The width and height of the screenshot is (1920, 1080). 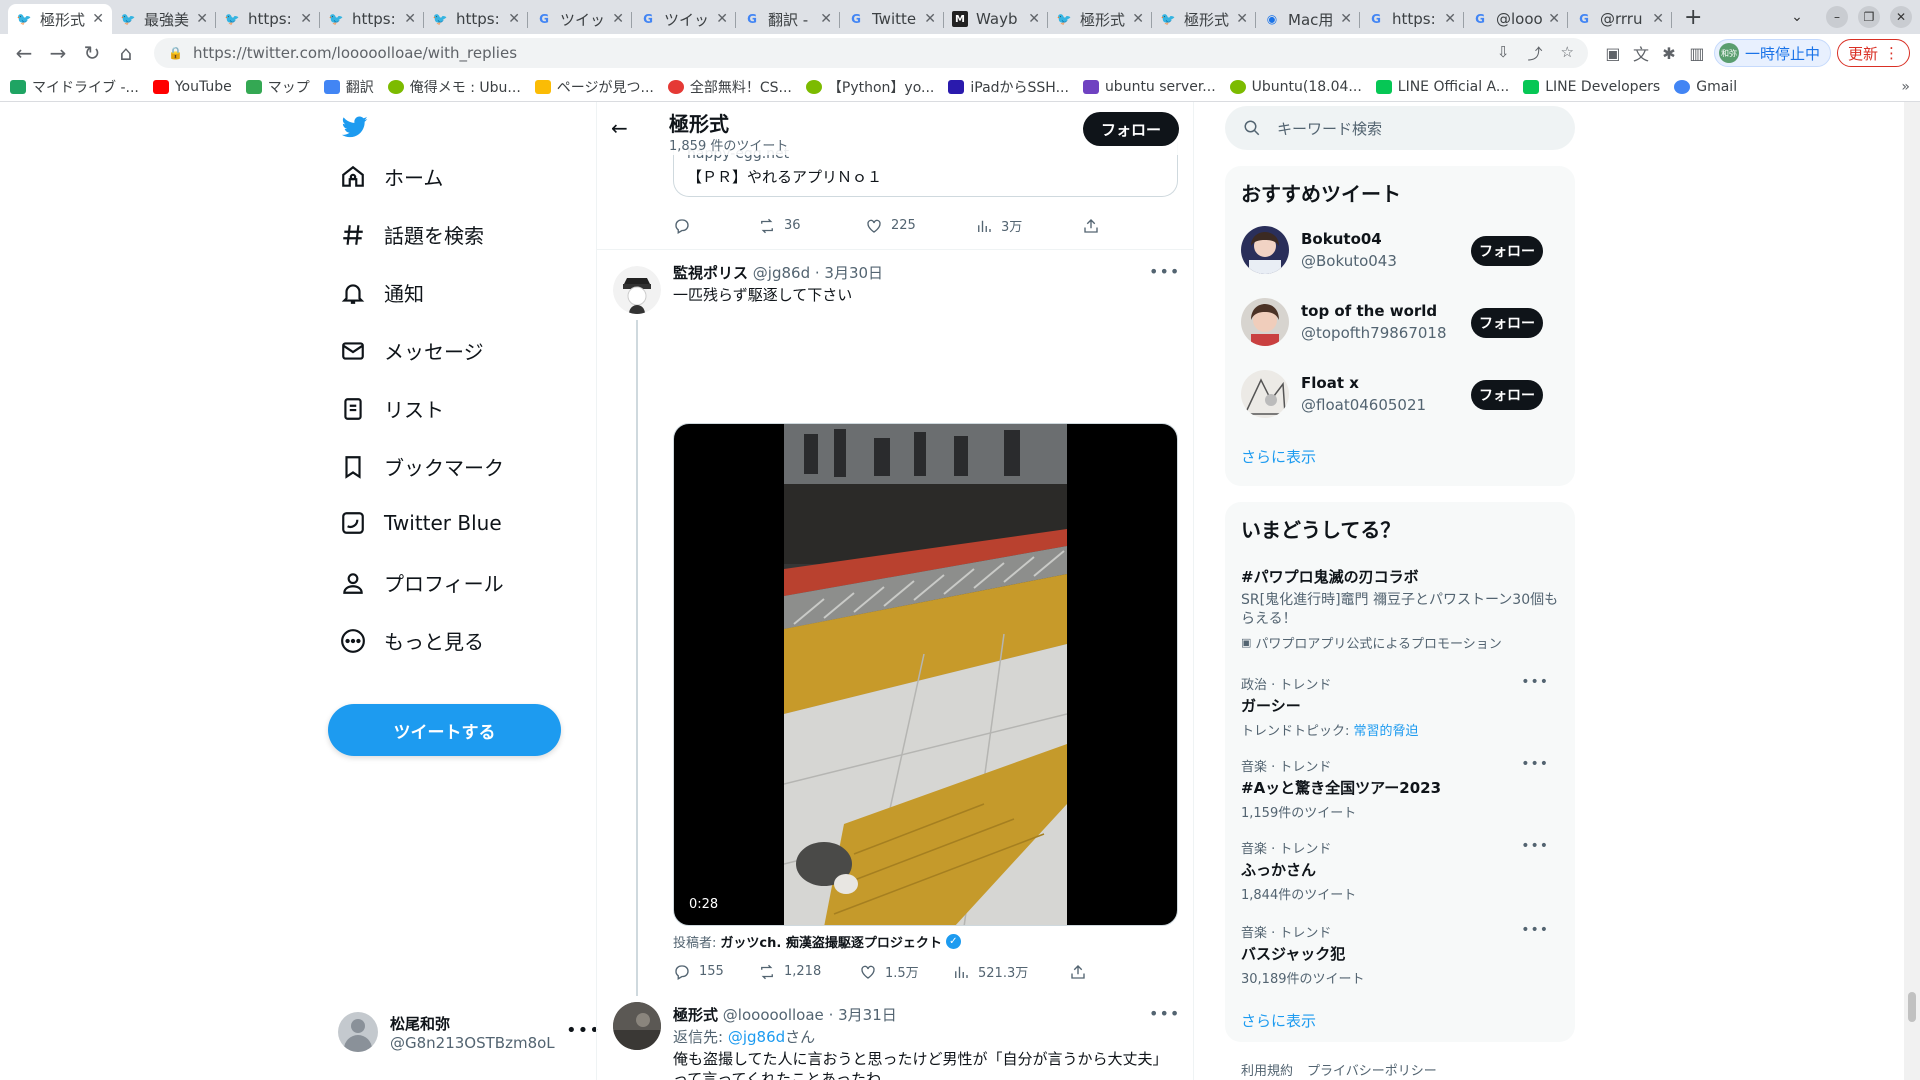 What do you see at coordinates (444, 730) in the screenshot?
I see `tweet-button: ツイートする` at bounding box center [444, 730].